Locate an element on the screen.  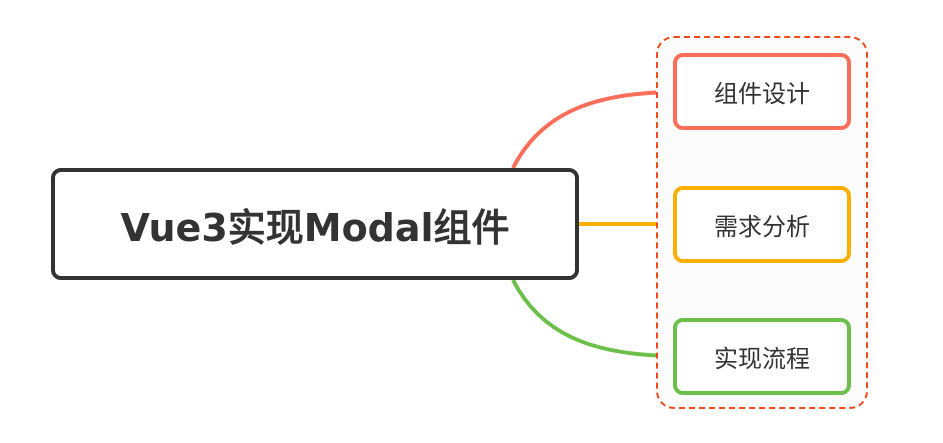
connector-red is located at coordinates (592, 129).